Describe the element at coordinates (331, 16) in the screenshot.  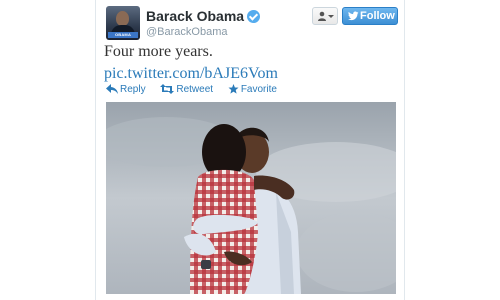
I see `chevron-down-icon` at that location.